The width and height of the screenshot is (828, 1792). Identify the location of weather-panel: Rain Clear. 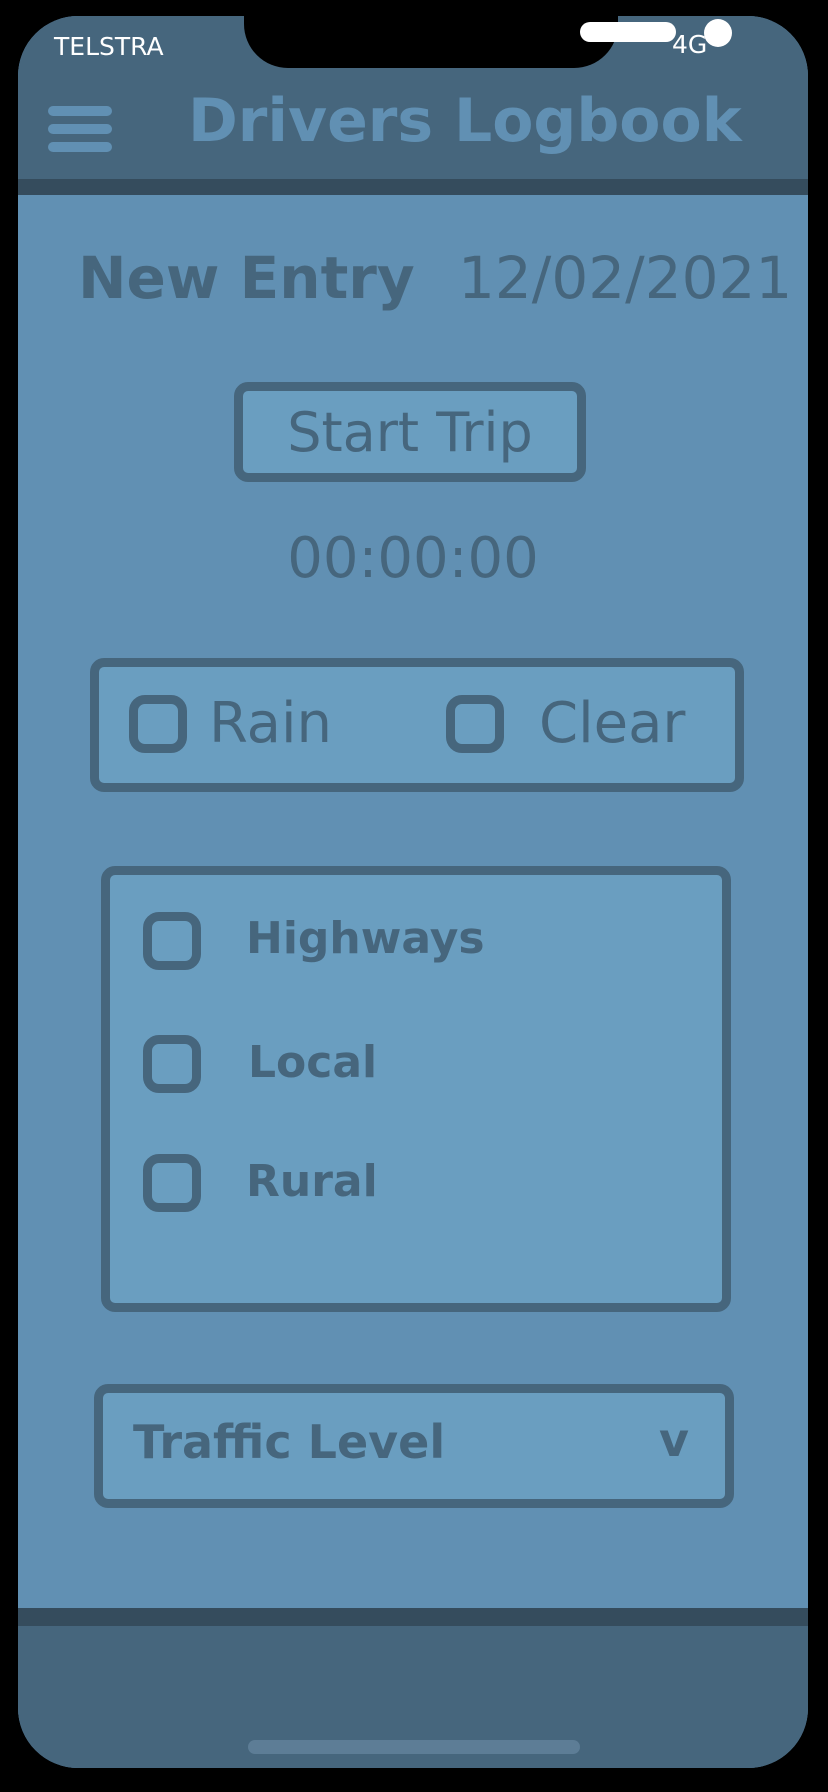
(417, 725).